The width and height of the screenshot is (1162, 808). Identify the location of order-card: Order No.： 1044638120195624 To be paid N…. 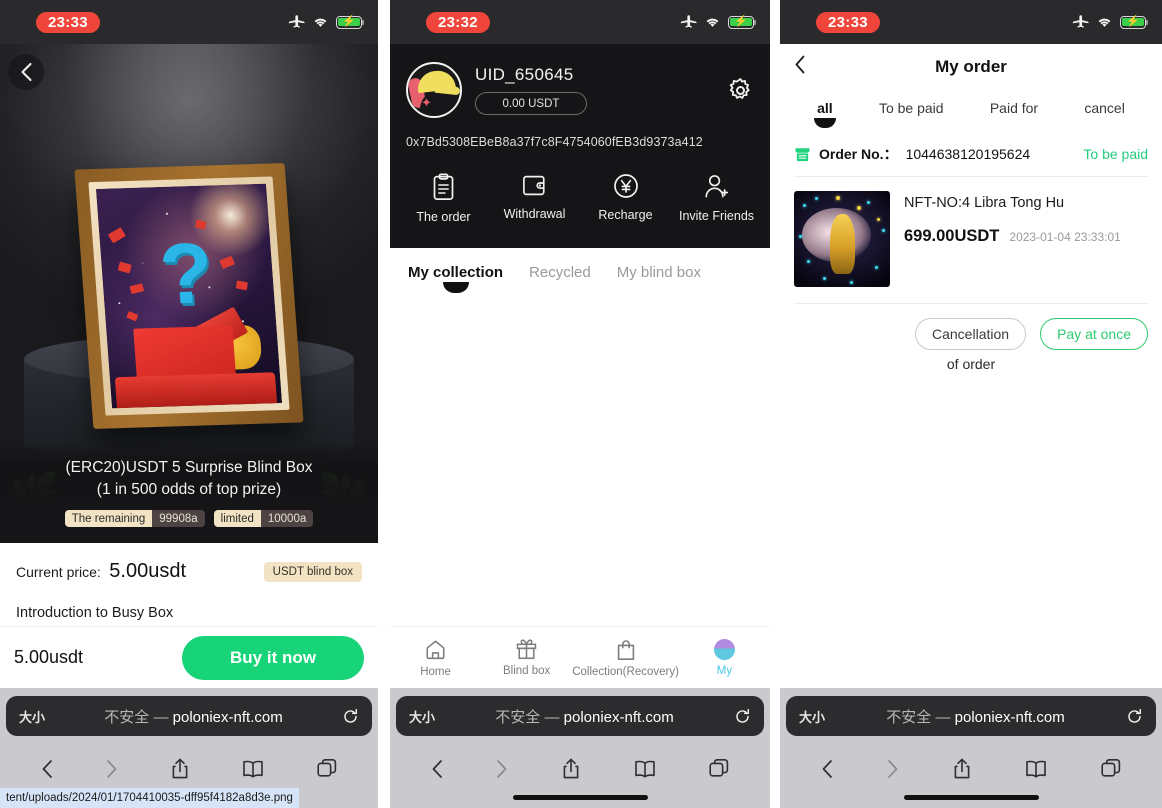
(971, 251).